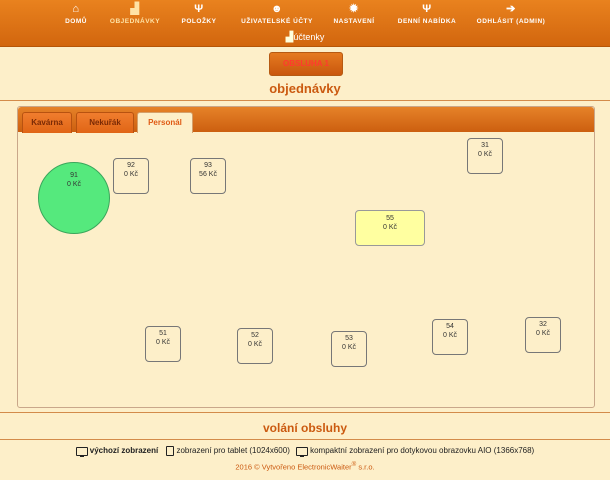  I want to click on table-number: 52, so click(255, 335).